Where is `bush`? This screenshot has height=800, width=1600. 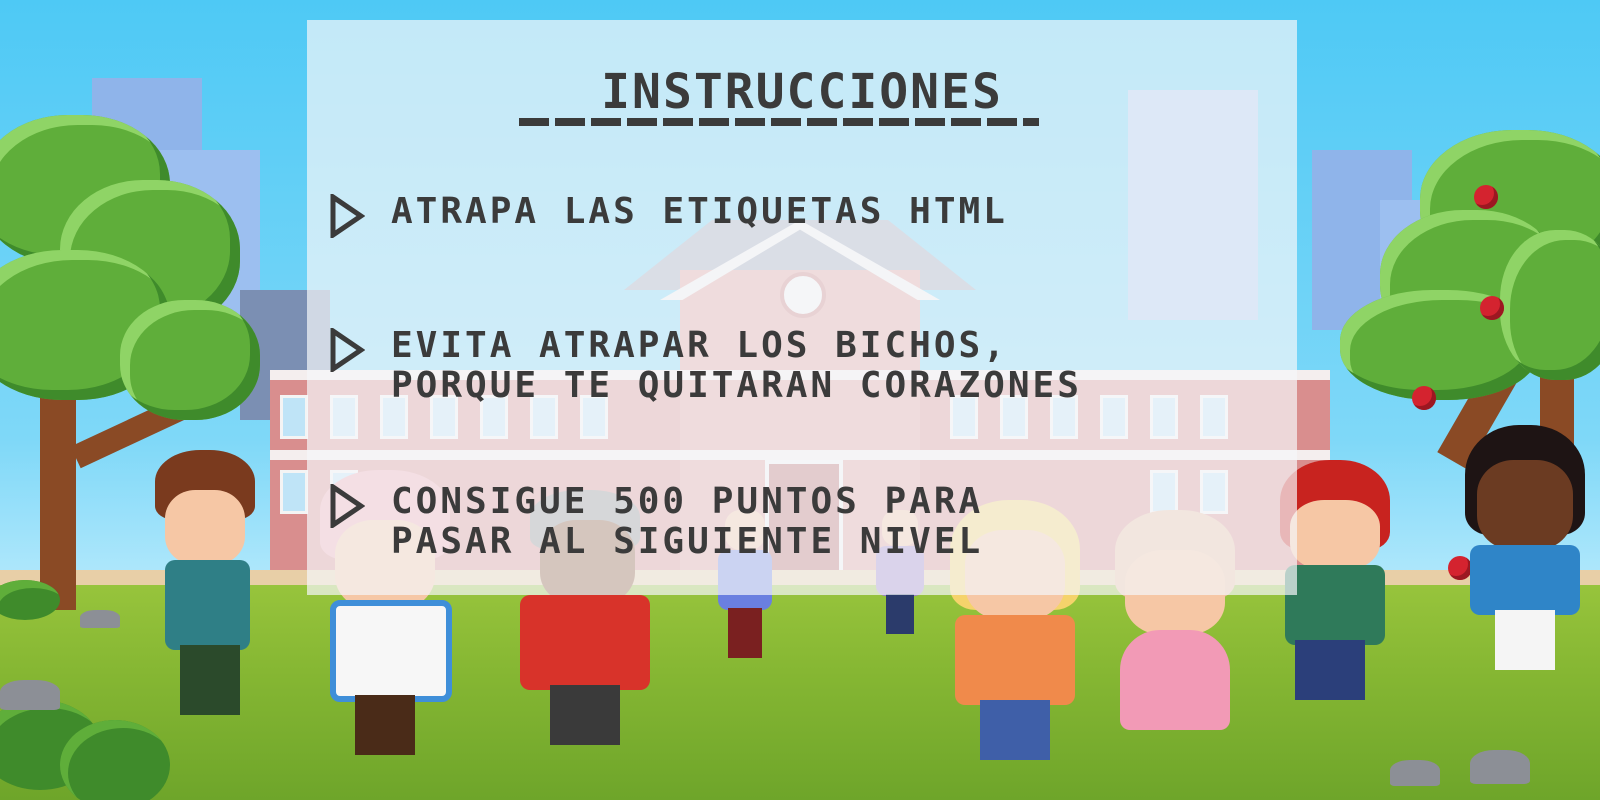
bush is located at coordinates (115, 760).